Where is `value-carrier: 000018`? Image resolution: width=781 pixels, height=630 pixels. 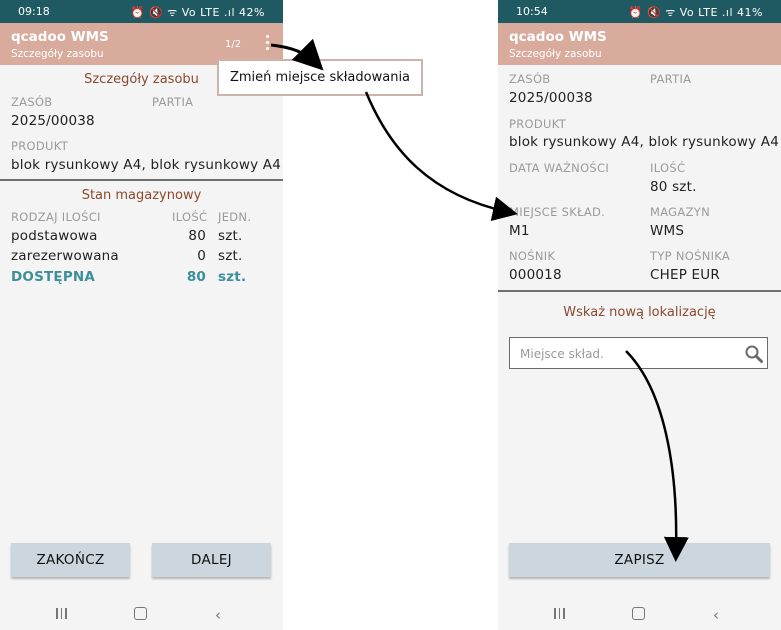
value-carrier: 000018 is located at coordinates (535, 275).